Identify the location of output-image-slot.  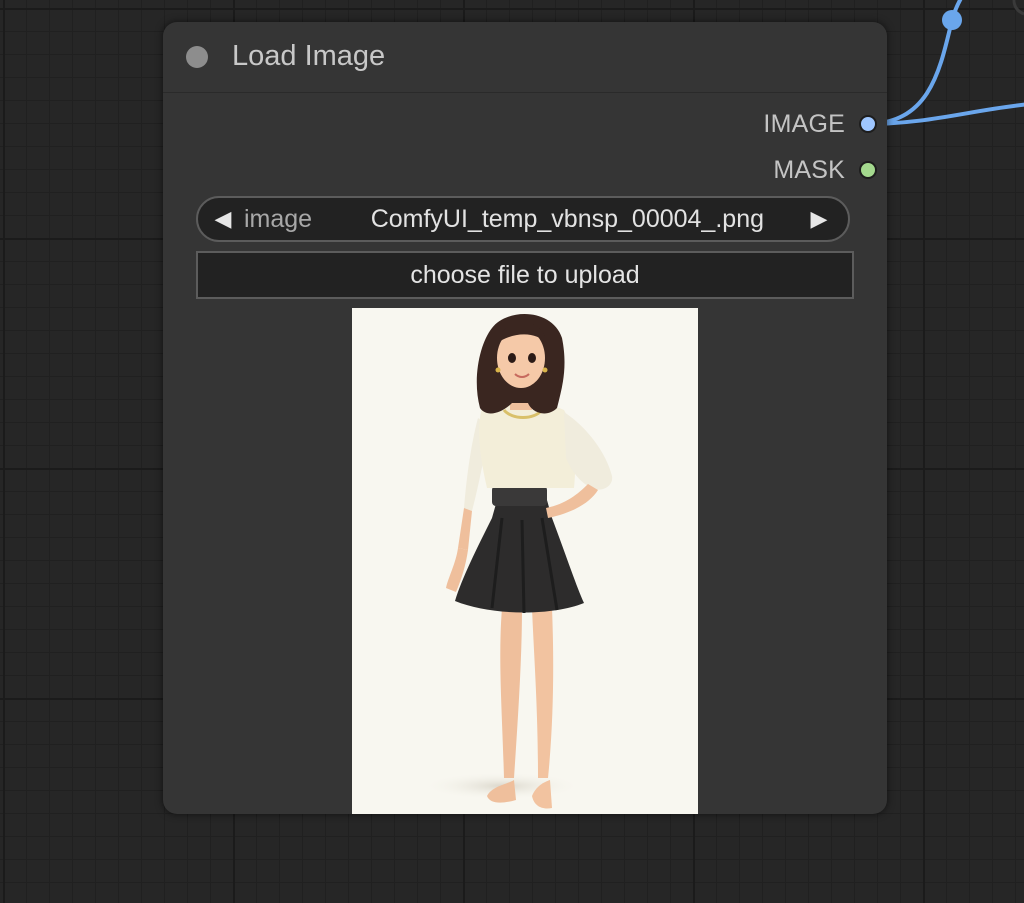
(868, 124).